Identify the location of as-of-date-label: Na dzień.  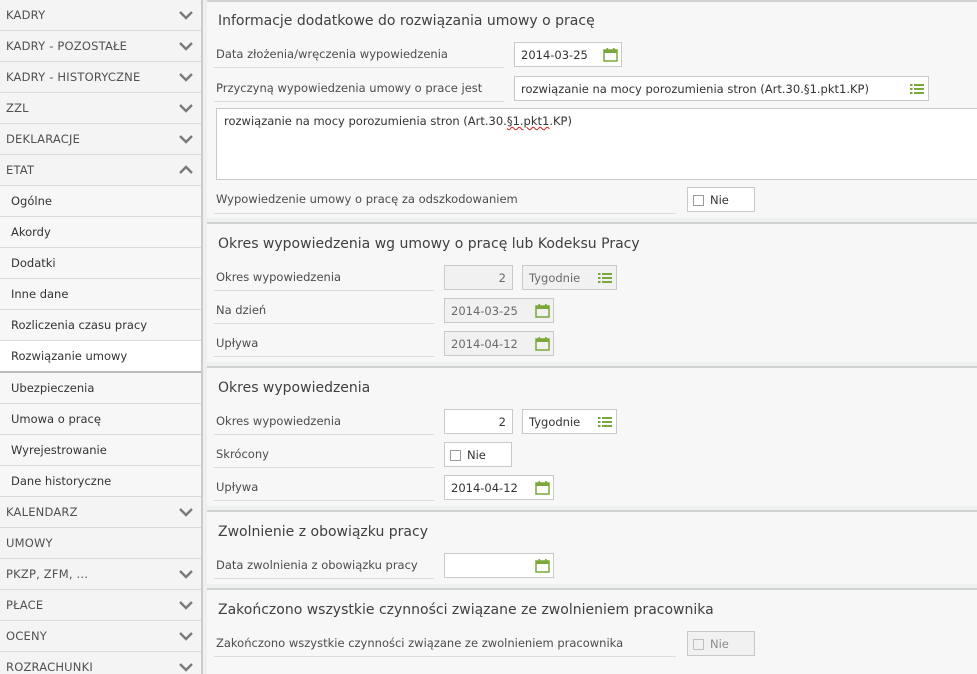
(241, 310).